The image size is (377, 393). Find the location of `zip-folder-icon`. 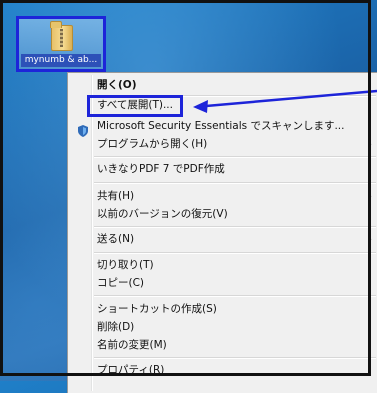

zip-folder-icon is located at coordinates (61, 36).